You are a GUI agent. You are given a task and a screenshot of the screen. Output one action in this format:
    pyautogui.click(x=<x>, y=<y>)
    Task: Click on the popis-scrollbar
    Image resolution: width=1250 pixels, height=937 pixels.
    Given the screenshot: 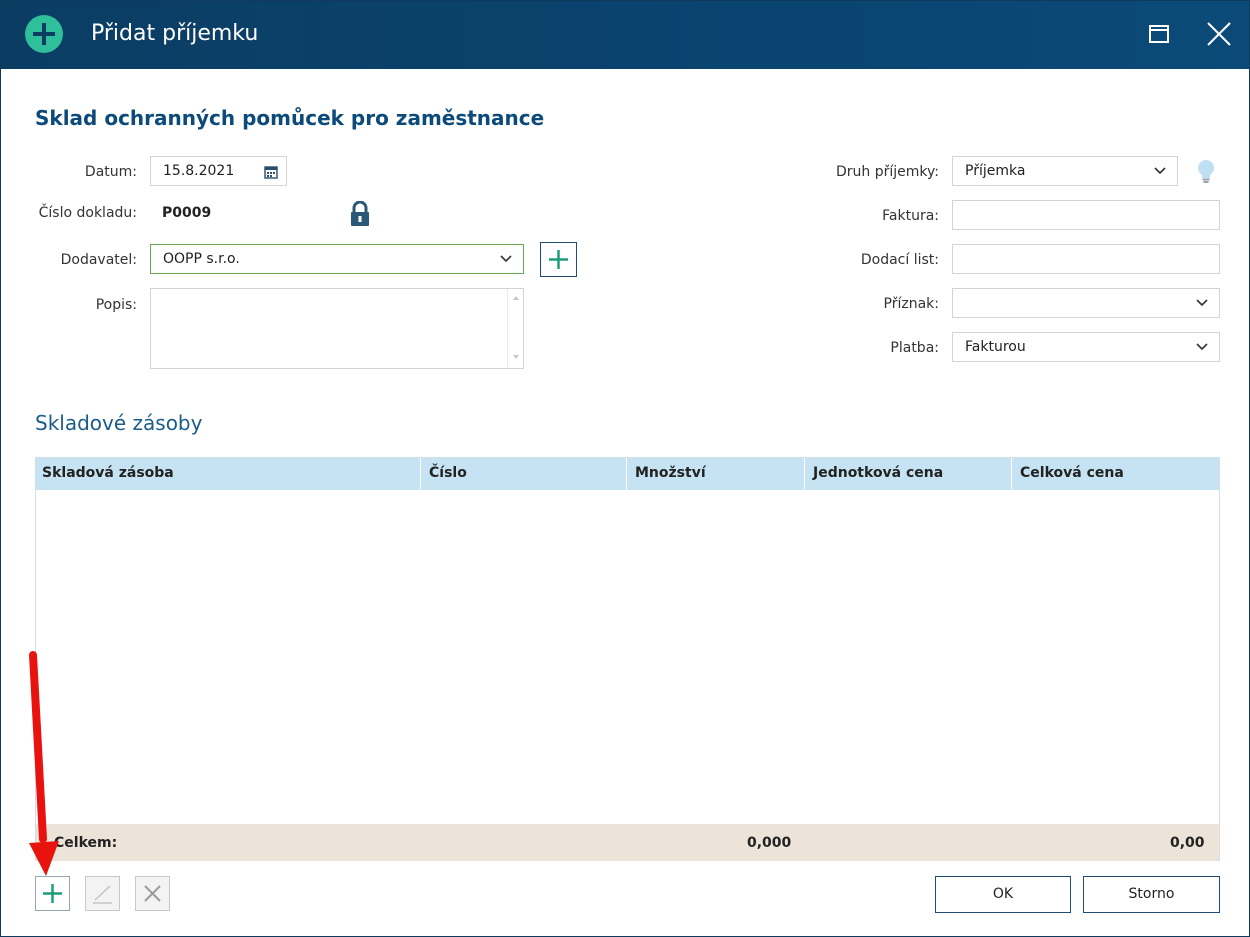 What is the action you would take?
    pyautogui.click(x=515, y=328)
    